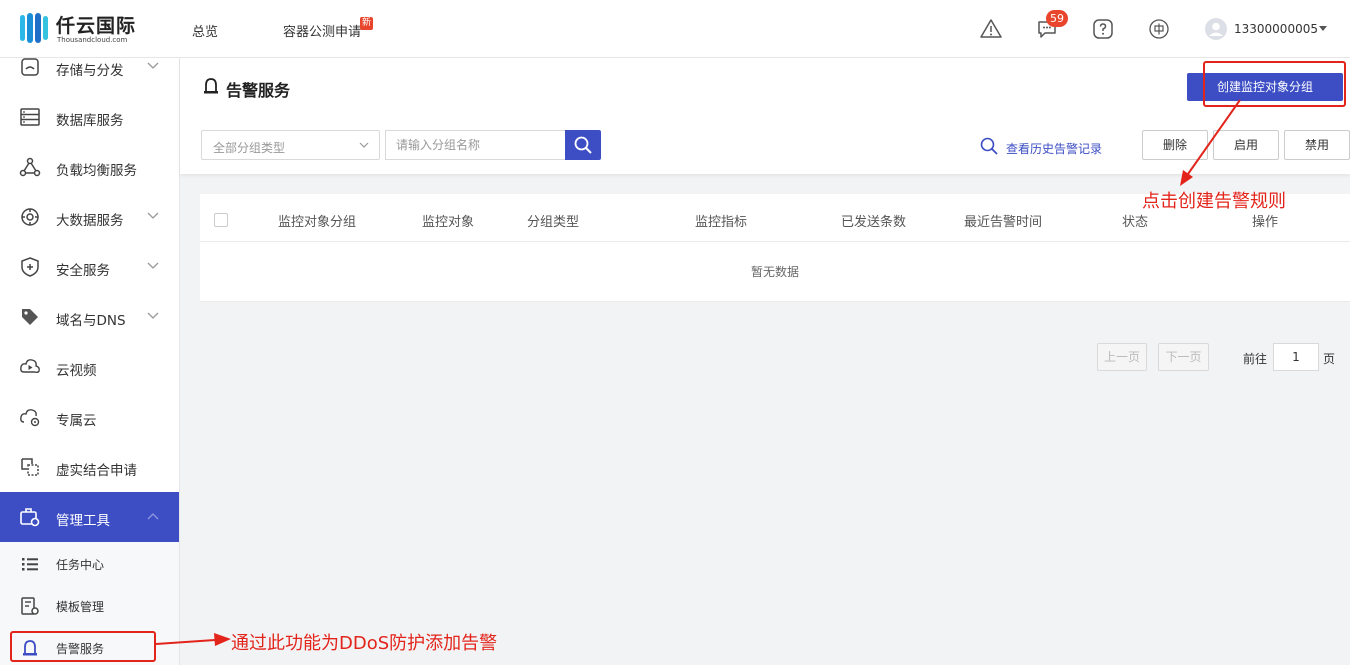 The height and width of the screenshot is (665, 1350). I want to click on ddos-alarm-hint: 通过此功能为DDoS防护添加告警, so click(364, 643).